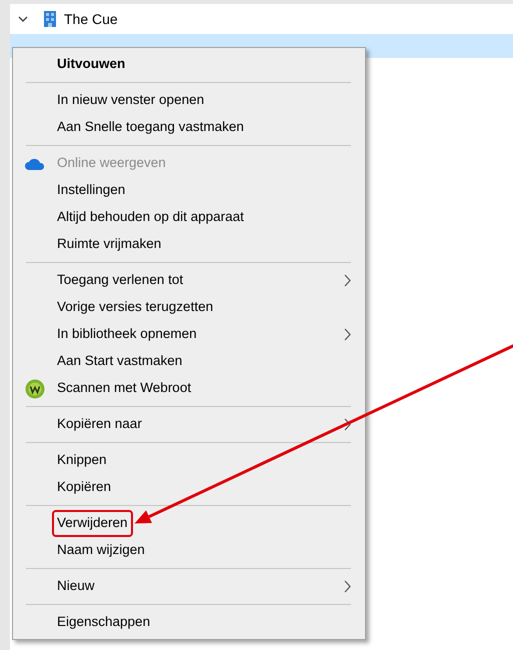 This screenshot has height=650, width=513. Describe the element at coordinates (131, 100) in the screenshot. I see `menu-item: In nieuw venster openen` at that location.